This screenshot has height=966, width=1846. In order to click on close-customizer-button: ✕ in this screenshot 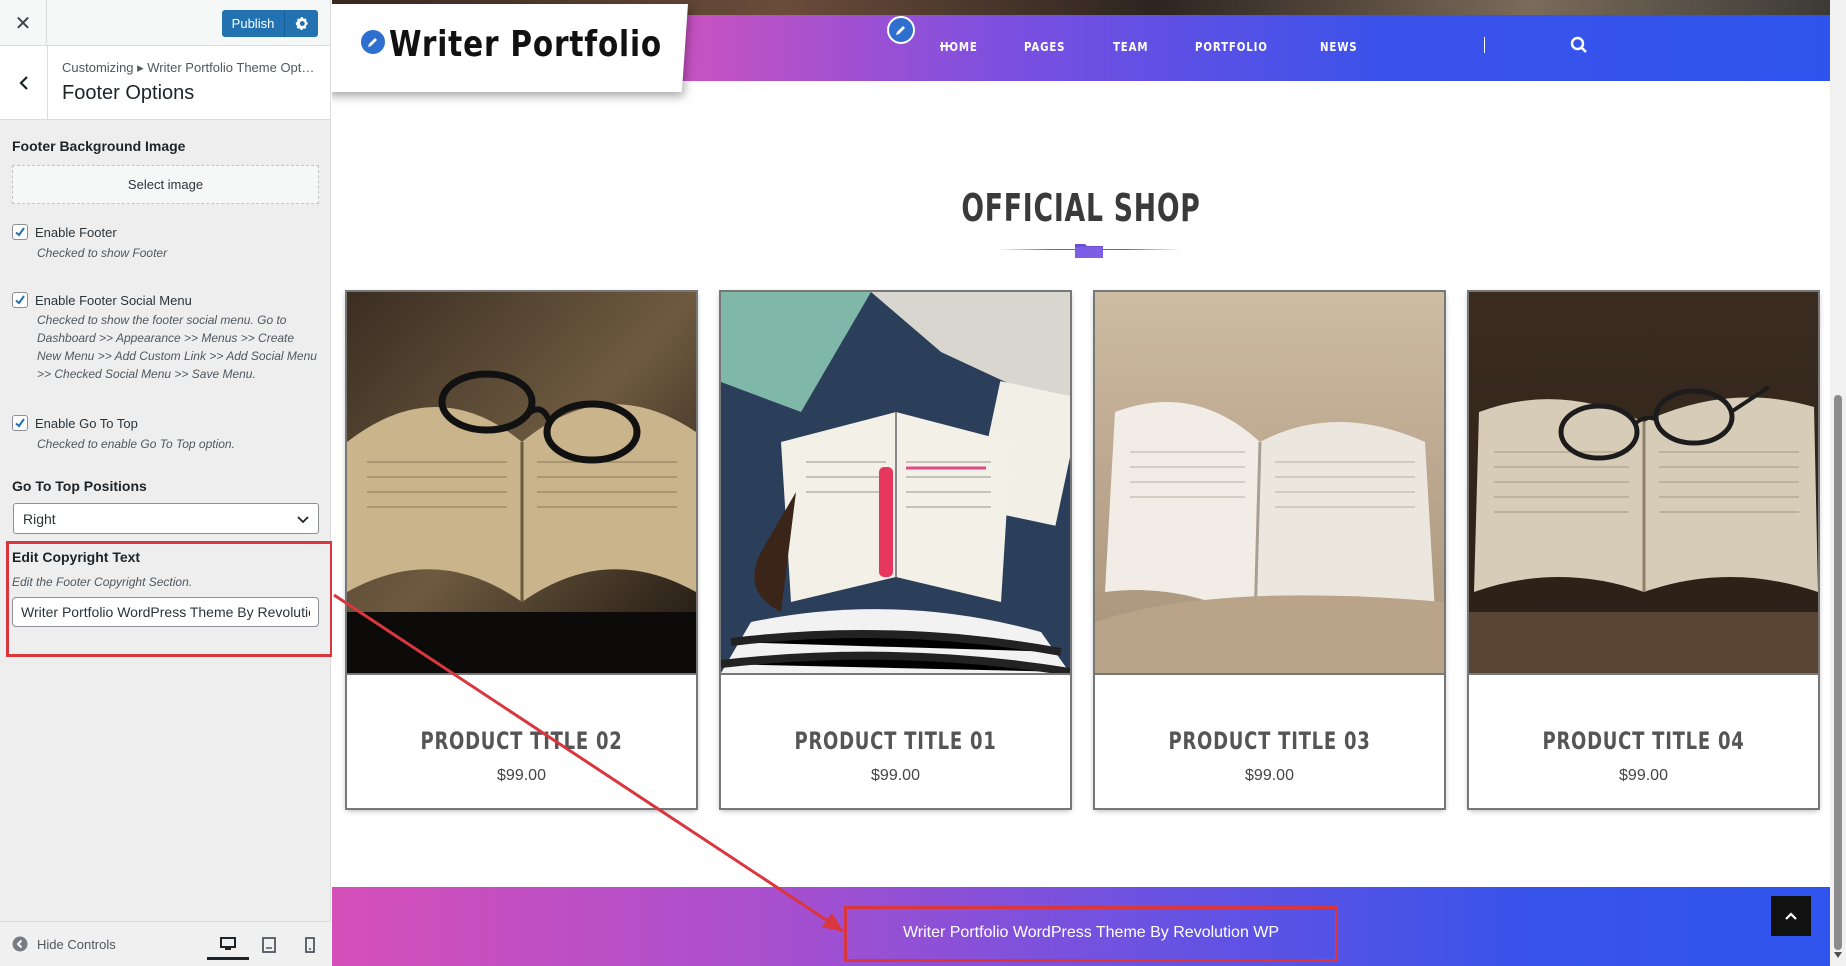, I will do `click(23, 23)`.